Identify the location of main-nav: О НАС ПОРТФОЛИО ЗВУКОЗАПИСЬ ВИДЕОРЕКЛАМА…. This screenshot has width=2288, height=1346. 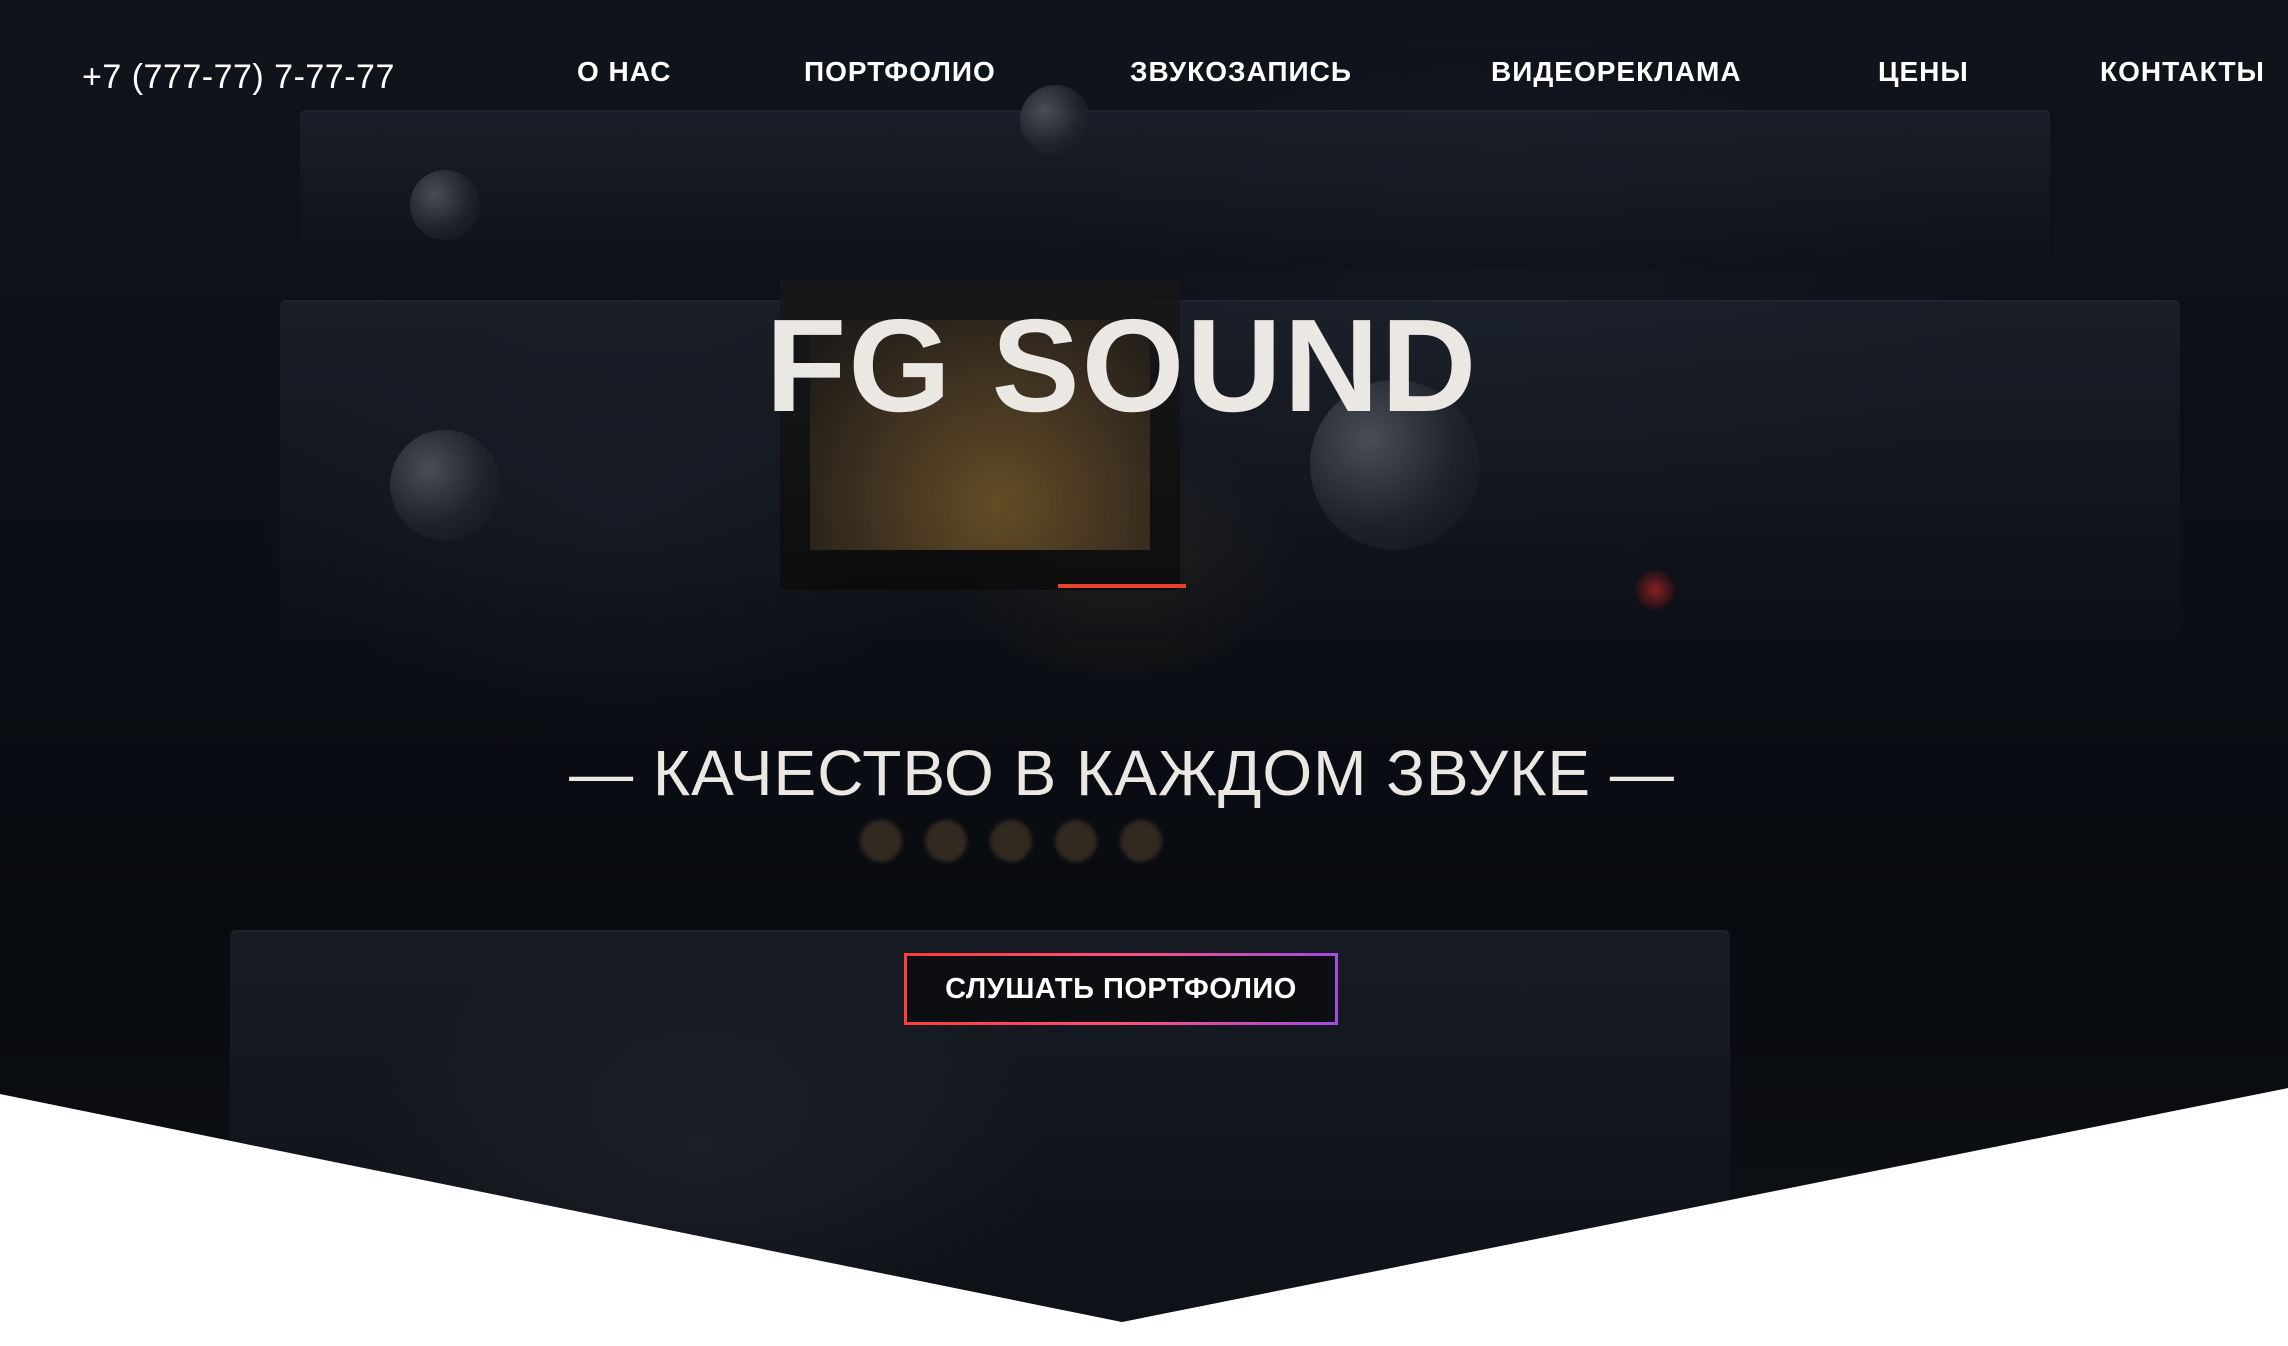
(1144, 76).